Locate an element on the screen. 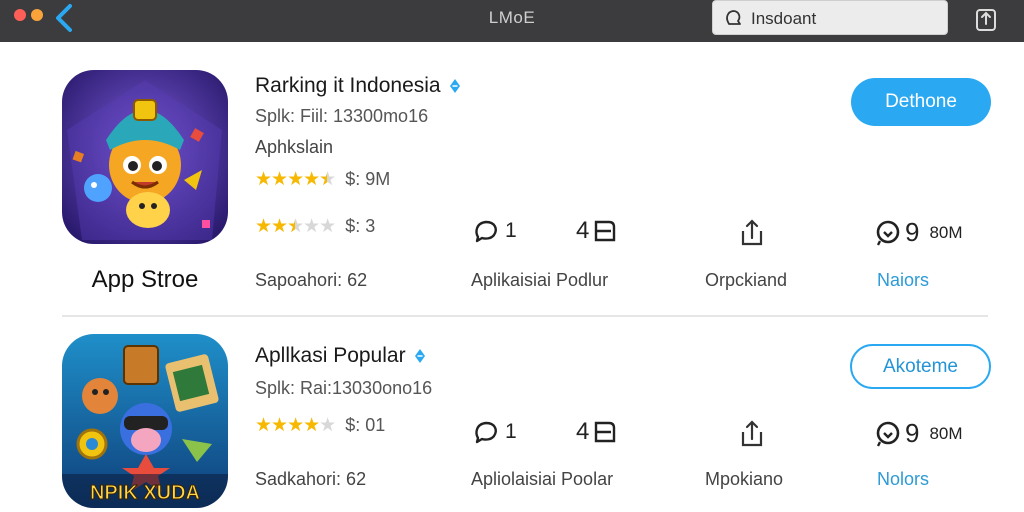  divider is located at coordinates (525, 316).